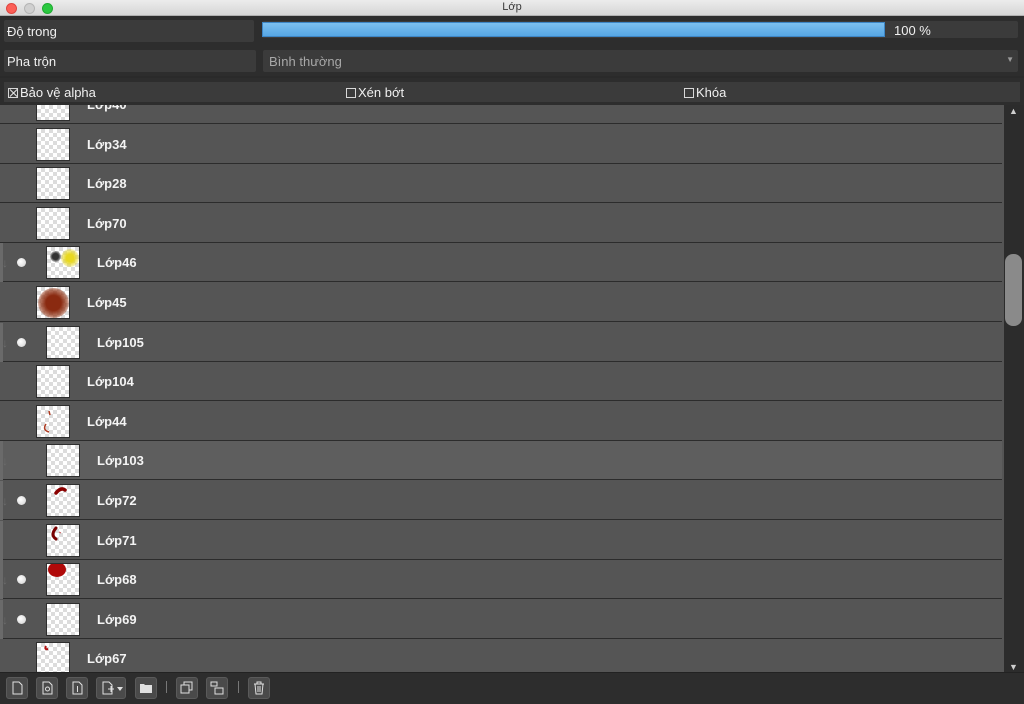 The width and height of the screenshot is (1024, 704). I want to click on layer-row: ↓ Lớp68, so click(501, 580).